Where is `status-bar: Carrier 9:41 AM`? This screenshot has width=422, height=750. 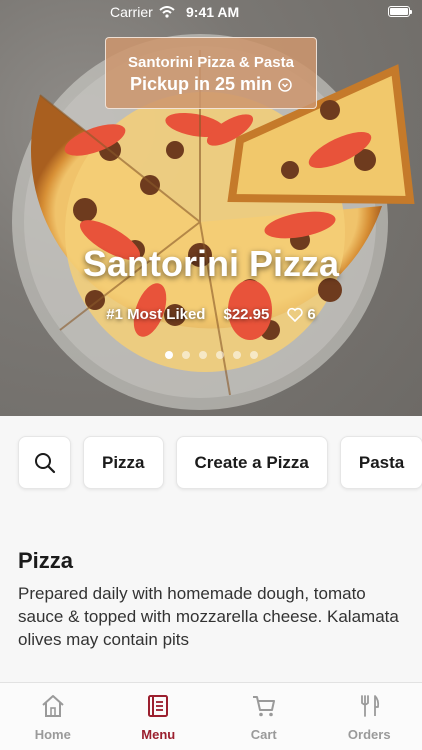
status-bar: Carrier 9:41 AM is located at coordinates (211, 12).